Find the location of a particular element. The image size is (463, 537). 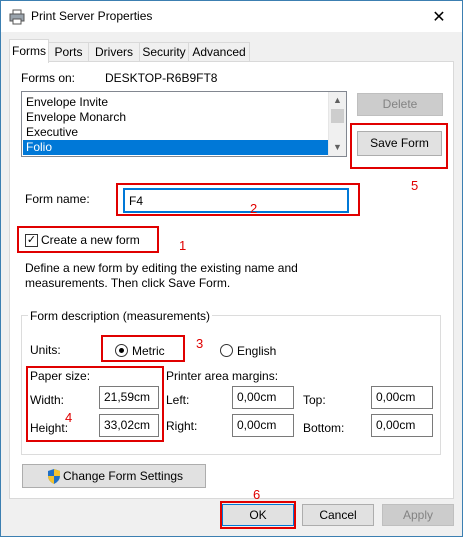

annotation-number-5: 5 is located at coordinates (415, 185).